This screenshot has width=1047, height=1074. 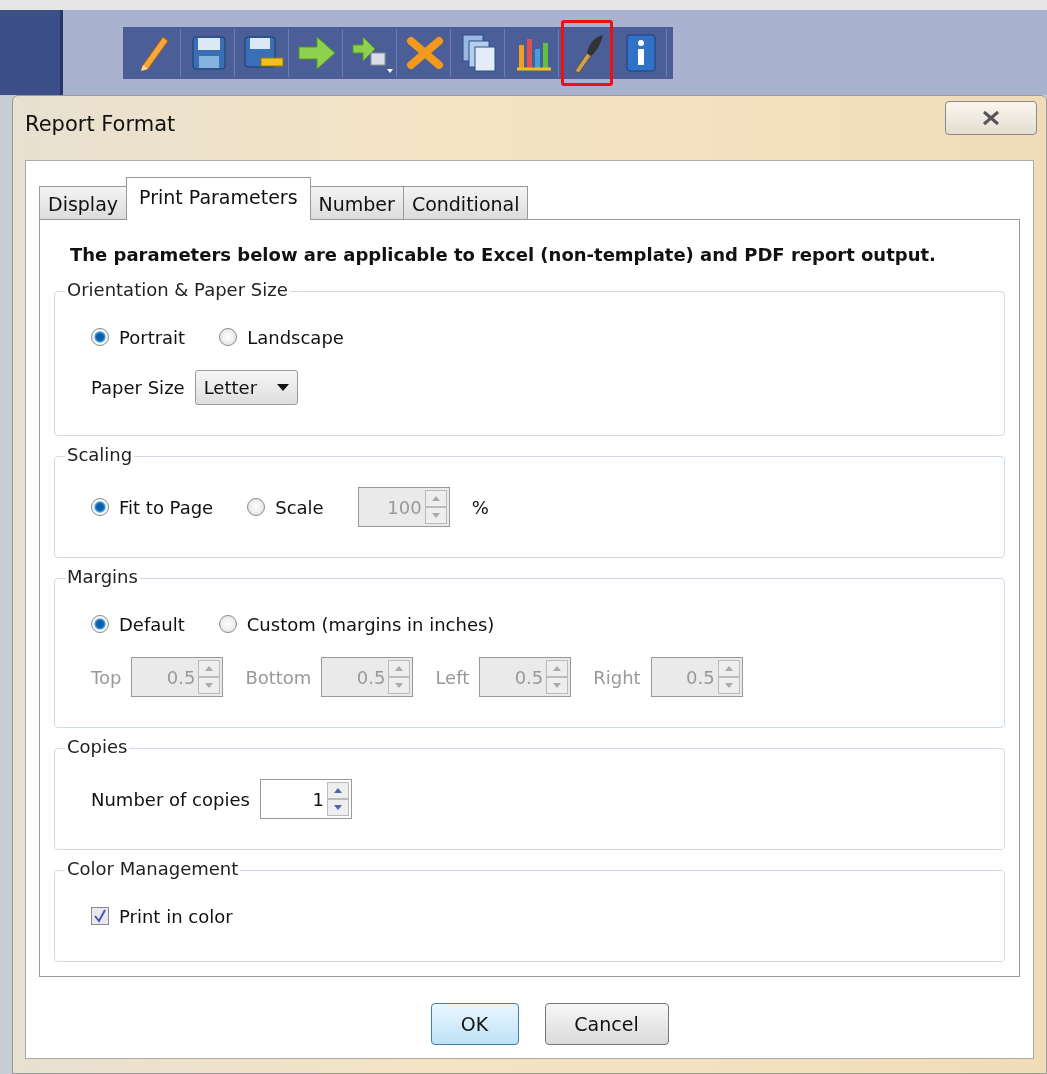 I want to click on group-title: Orientation & Paper Size, so click(x=177, y=289).